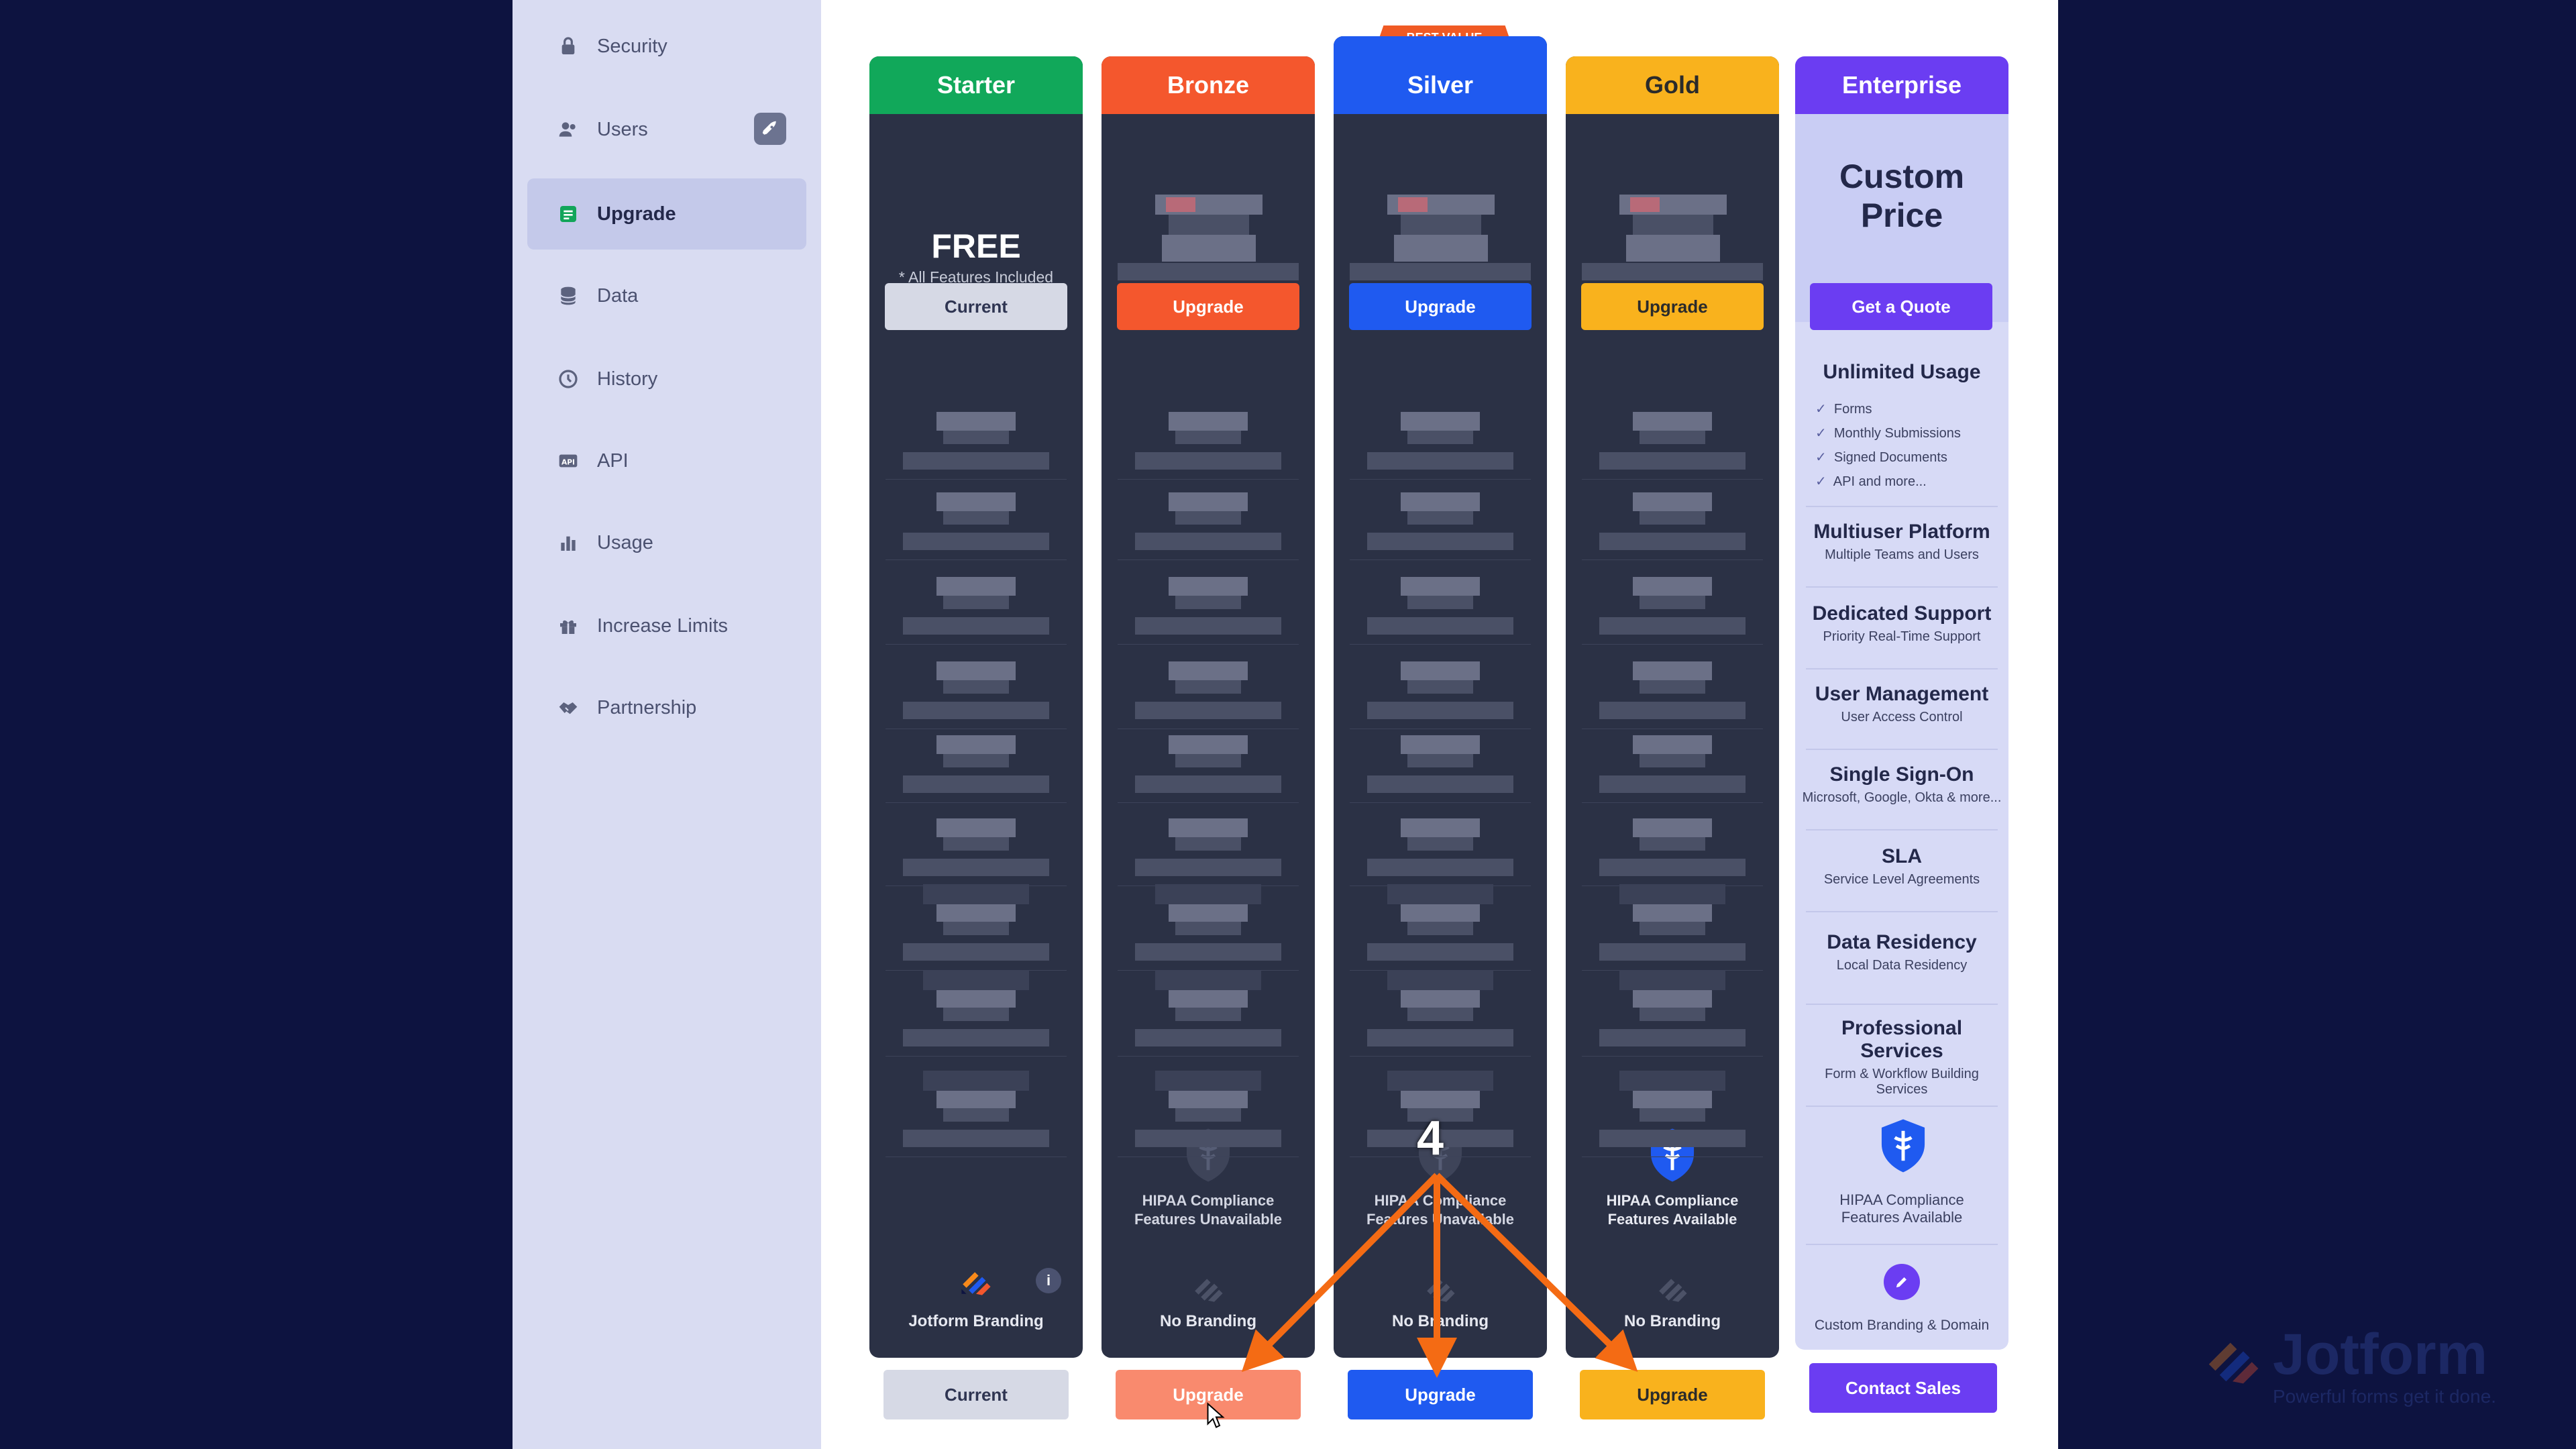 The height and width of the screenshot is (1449, 2576). I want to click on jotform-logo-icon, so click(2233, 1363).